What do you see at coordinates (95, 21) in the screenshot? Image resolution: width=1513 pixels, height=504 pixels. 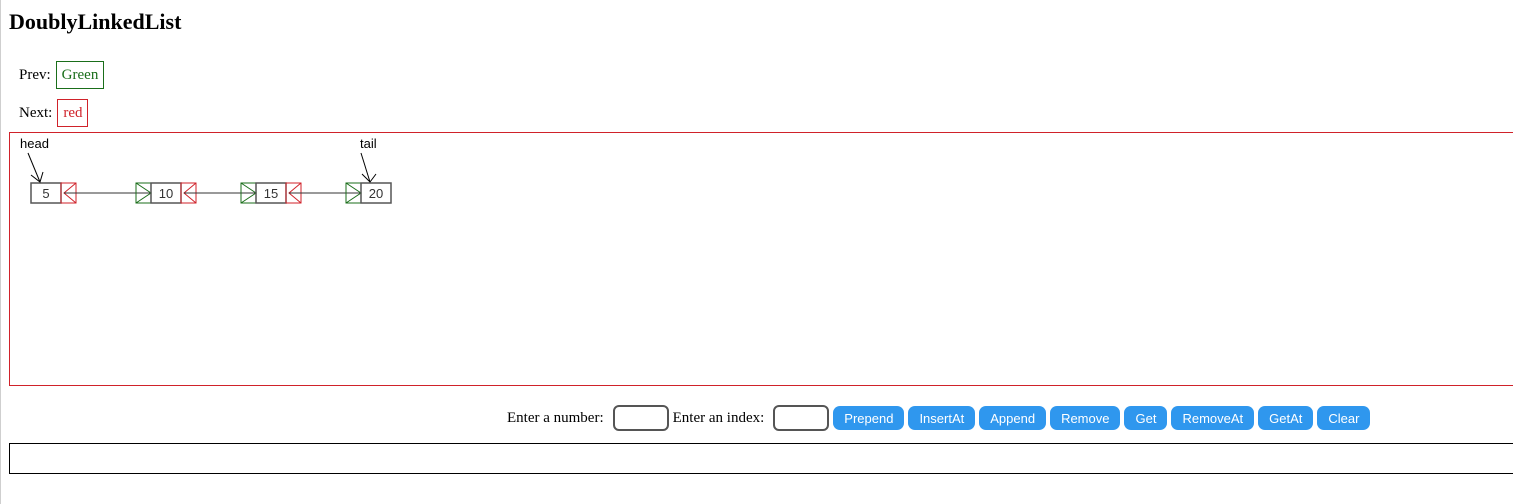 I see `page-title: DoublyLinkedList` at bounding box center [95, 21].